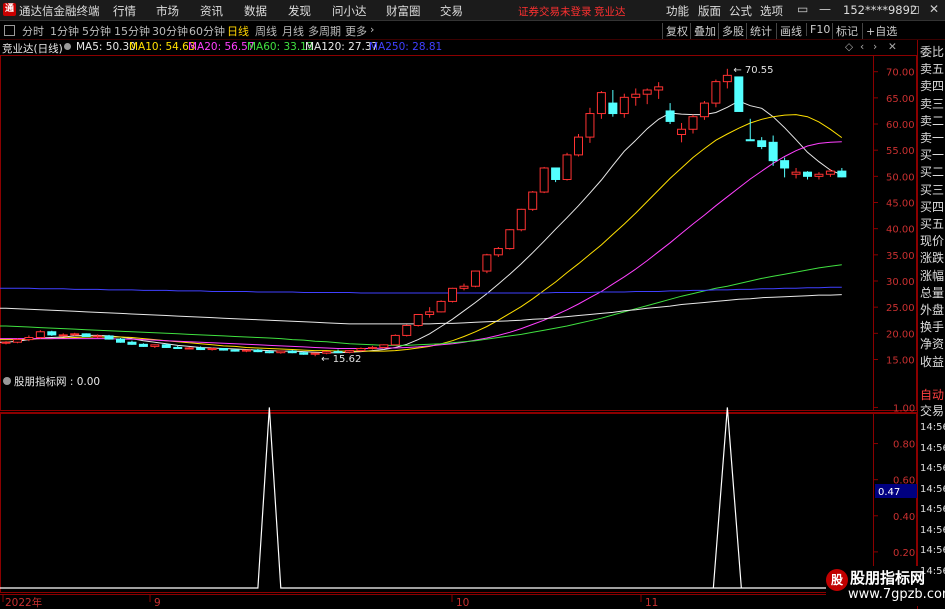 Image resolution: width=945 pixels, height=609 pixels. I want to click on menu-item-trade: 交易, so click(451, 11).